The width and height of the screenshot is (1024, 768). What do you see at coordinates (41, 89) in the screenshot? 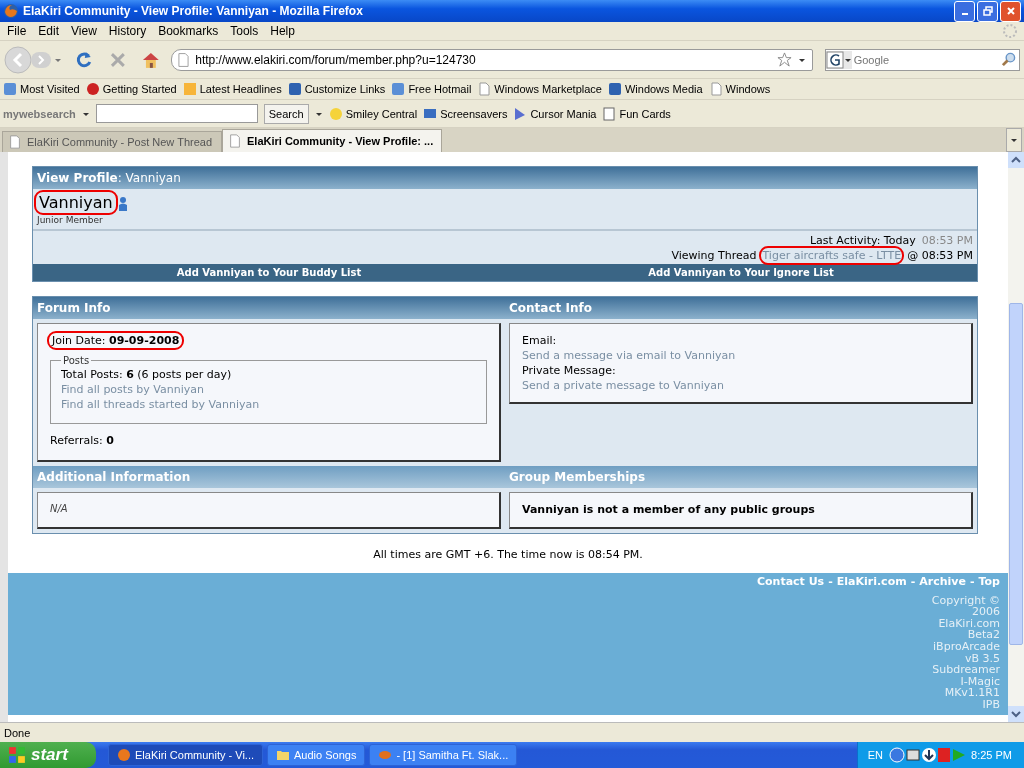
I see `bookmark-item: Most Visited` at bounding box center [41, 89].